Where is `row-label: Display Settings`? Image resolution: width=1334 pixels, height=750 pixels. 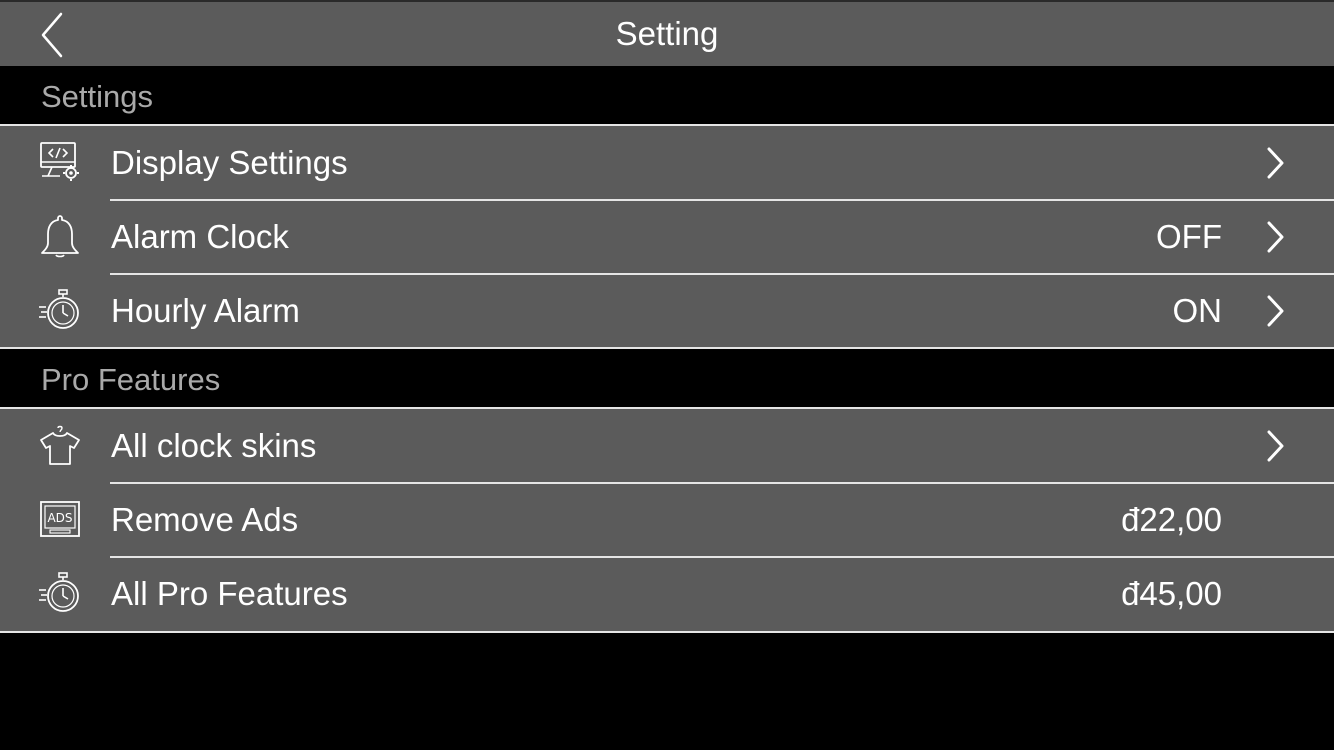 row-label: Display Settings is located at coordinates (229, 162).